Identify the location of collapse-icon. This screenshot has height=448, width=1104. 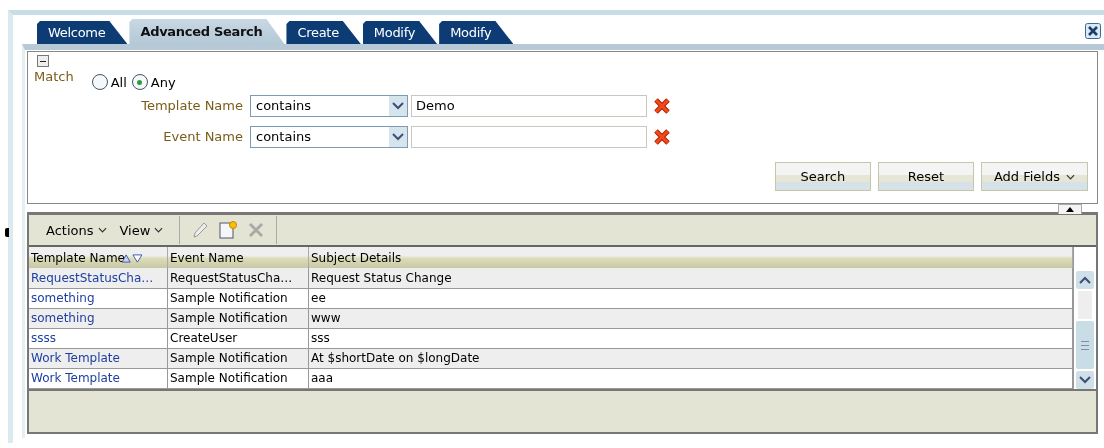
(43, 61).